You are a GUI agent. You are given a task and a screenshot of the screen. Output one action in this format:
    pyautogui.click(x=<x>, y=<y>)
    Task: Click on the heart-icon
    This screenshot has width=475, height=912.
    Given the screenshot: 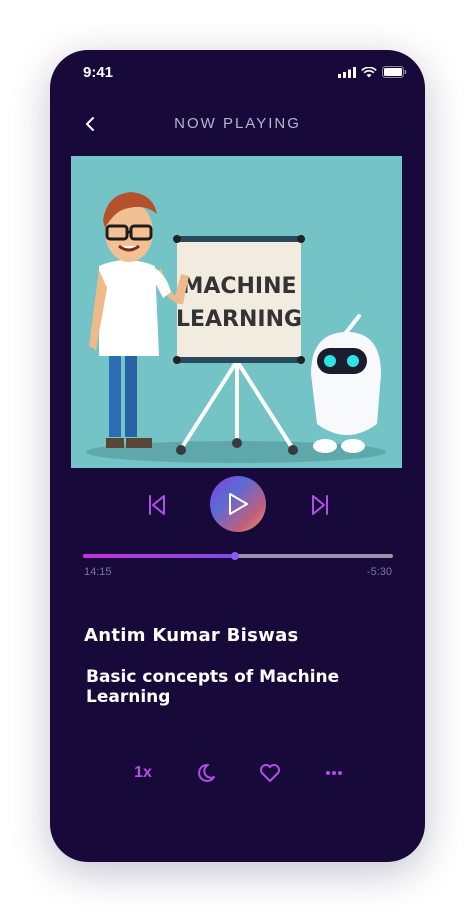 What is the action you would take?
    pyautogui.click(x=270, y=773)
    